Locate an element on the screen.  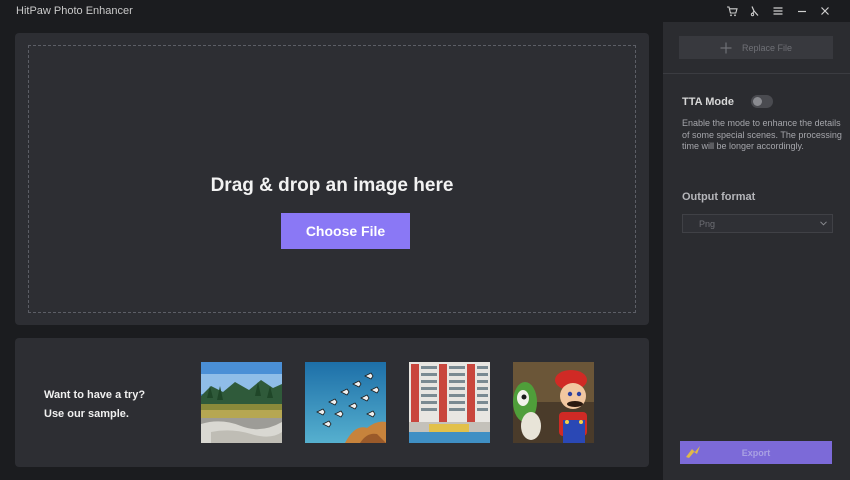
output-format-label: Output format is located at coordinates (719, 197).